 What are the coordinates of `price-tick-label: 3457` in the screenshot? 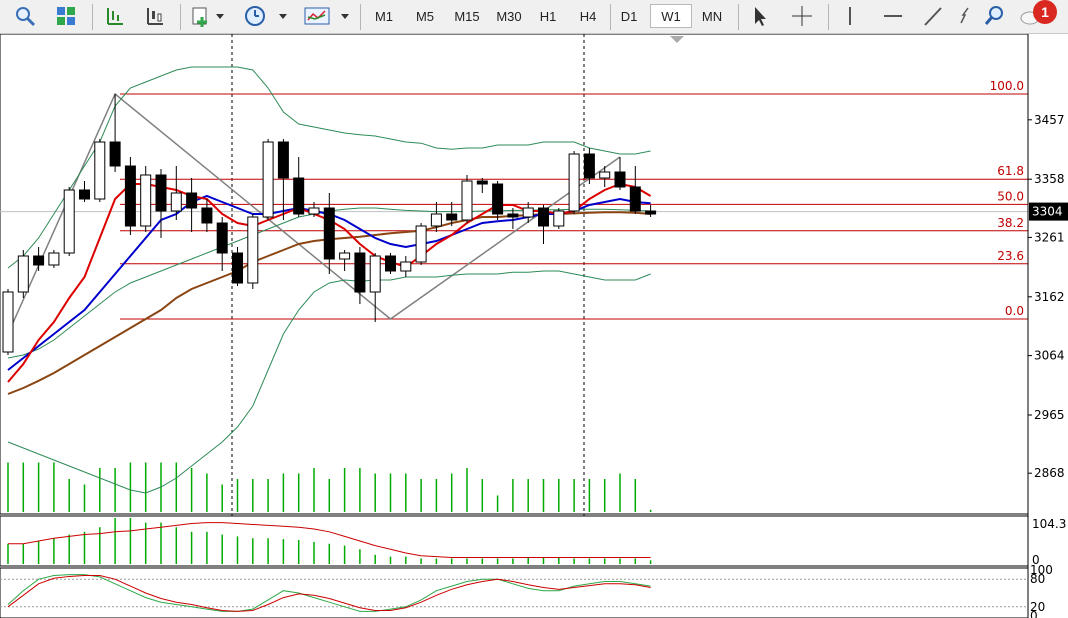 It's located at (1049, 120).